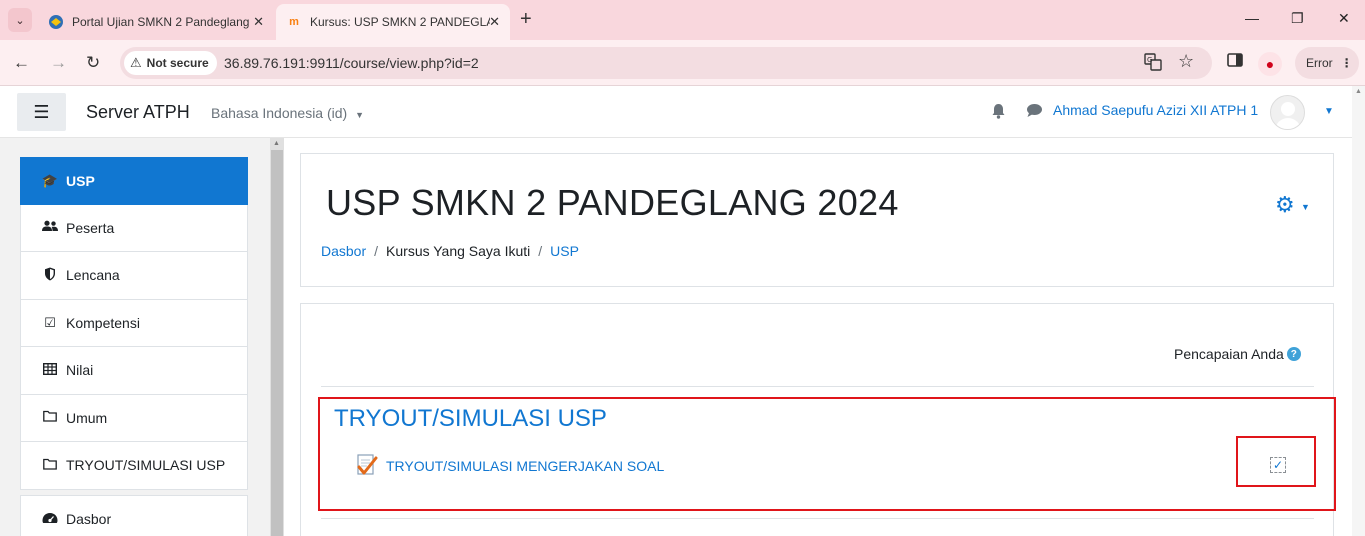 This screenshot has height=536, width=1365. I want to click on user-name: Ahmad Saepufu Azizi XII ATPH 1, so click(1155, 110).